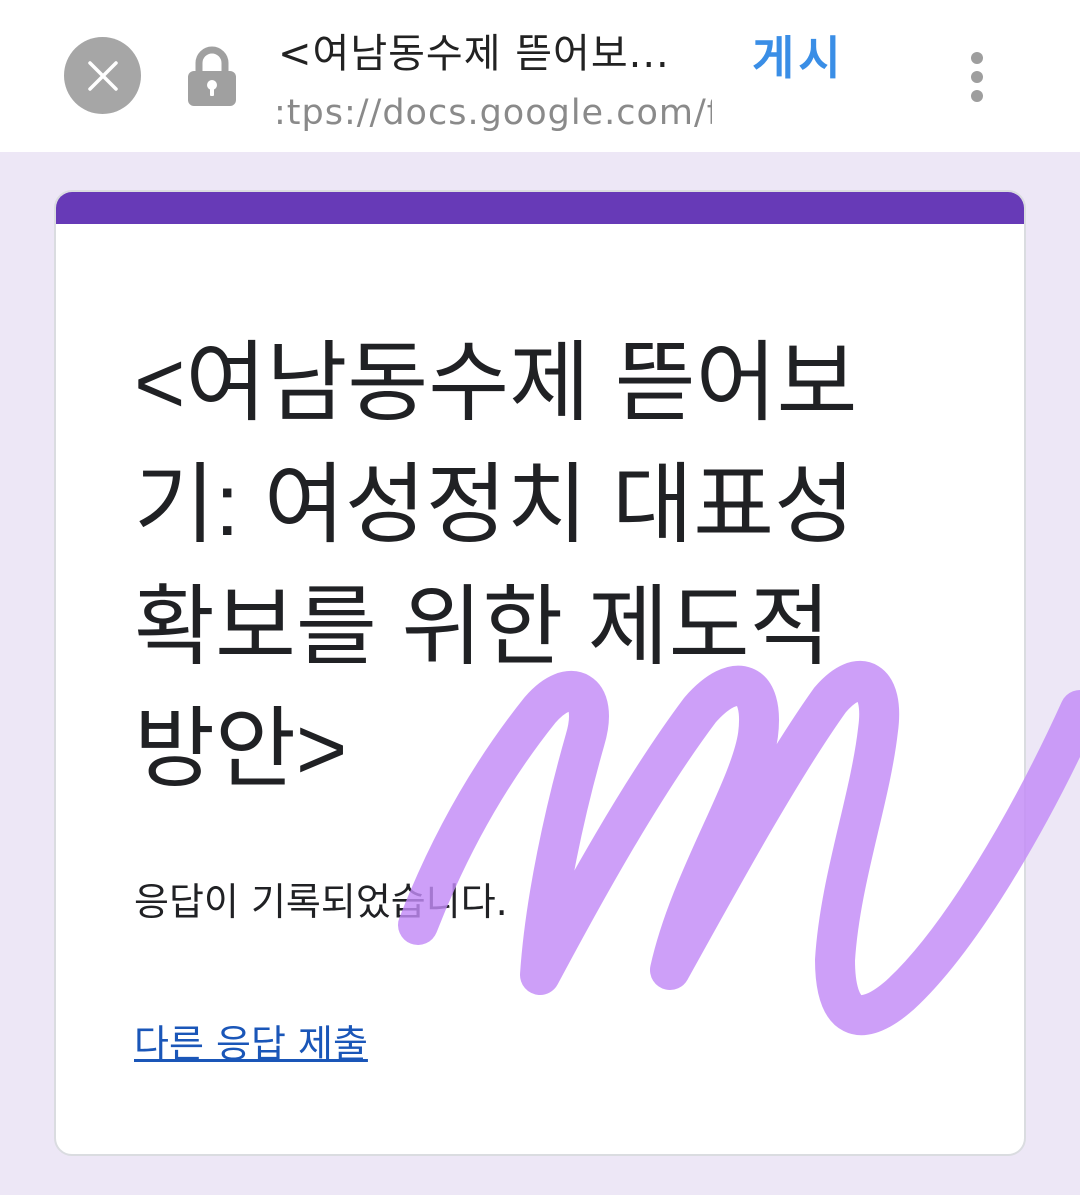 The height and width of the screenshot is (1195, 1080). Describe the element at coordinates (251, 1044) in the screenshot. I see `submit-another-response-link: 다른 응답 제출` at that location.